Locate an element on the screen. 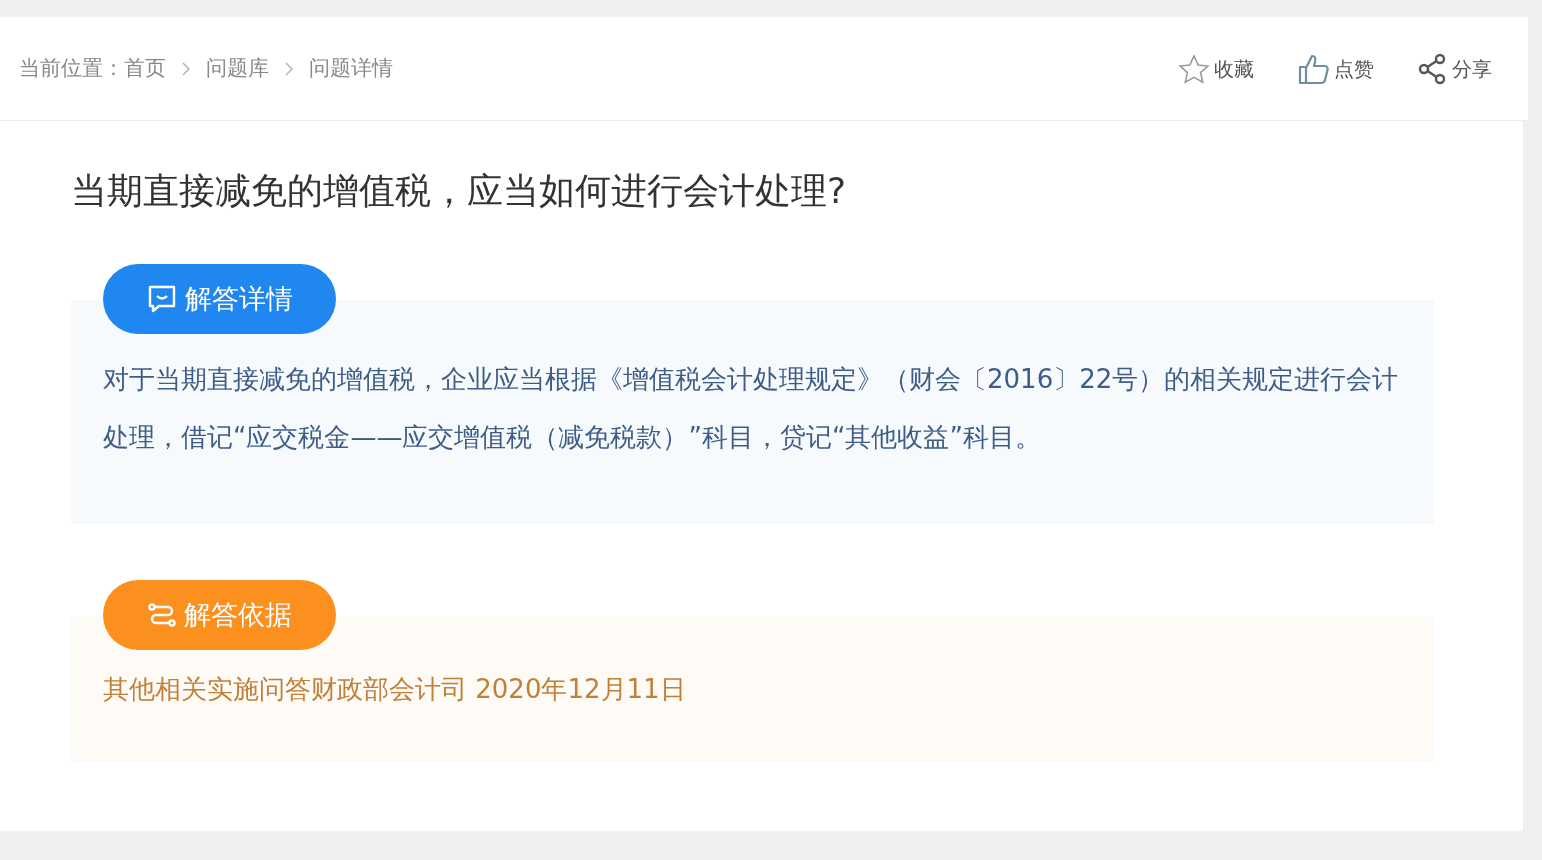 The image size is (1542, 860). question-title: 当期直接减免的增值税，应当如何进行会计处理? is located at coordinates (459, 191).